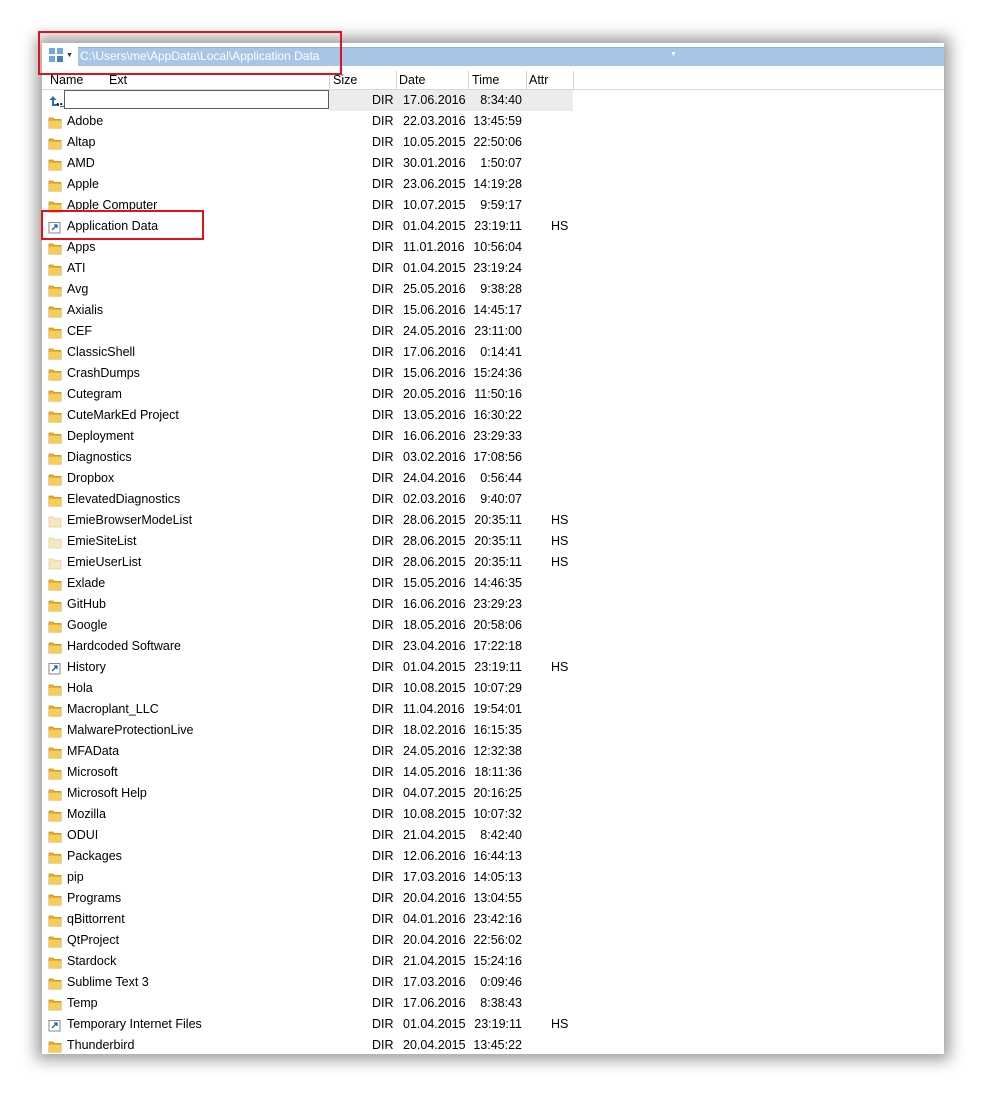 The width and height of the screenshot is (986, 1096). Describe the element at coordinates (434, 520) in the screenshot. I see `file-date: 28.06.2015` at that location.